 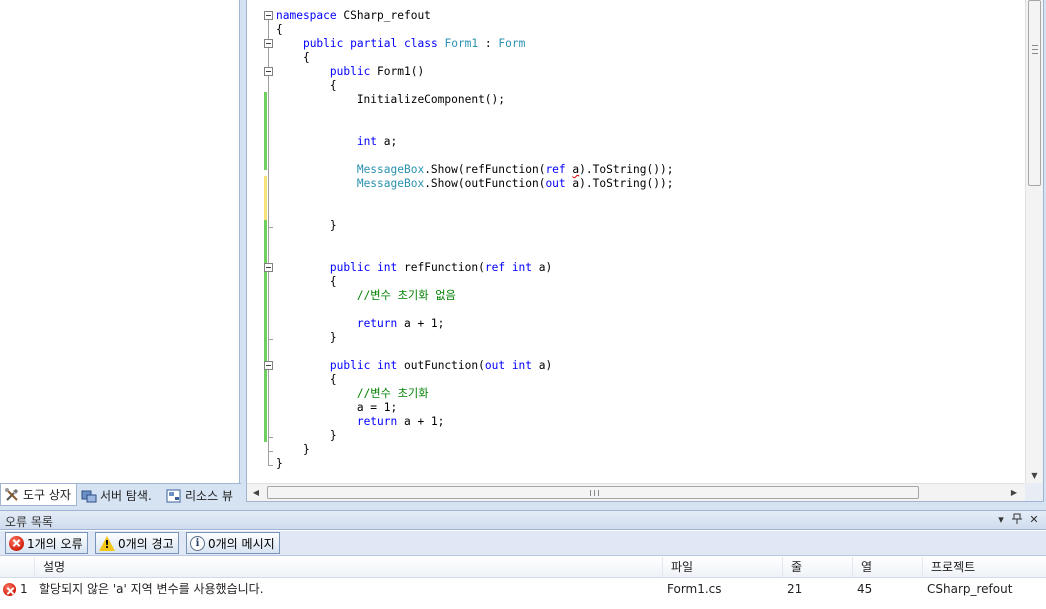 I want to click on warnings-filter-button: ! 0개의 경고, so click(x=137, y=543).